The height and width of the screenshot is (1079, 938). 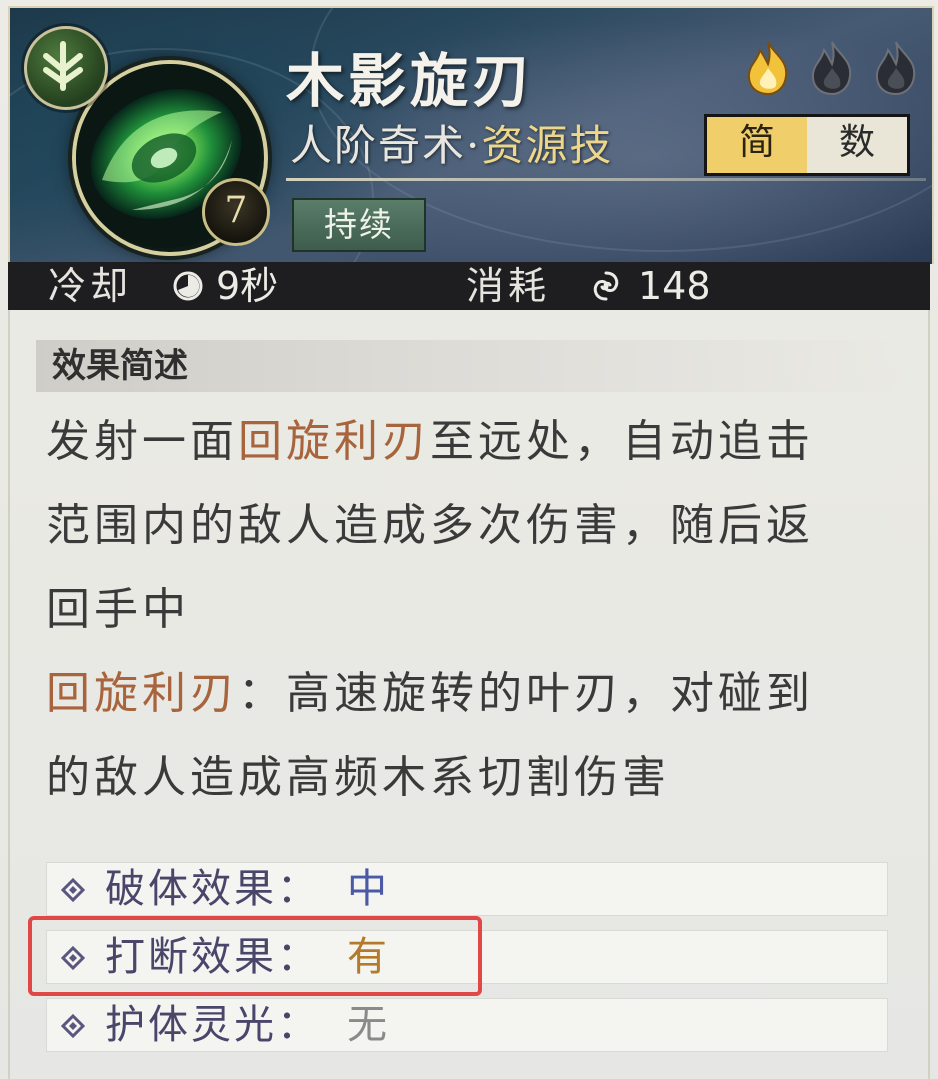 I want to click on cooldown-value: 9秒, so click(x=247, y=286).